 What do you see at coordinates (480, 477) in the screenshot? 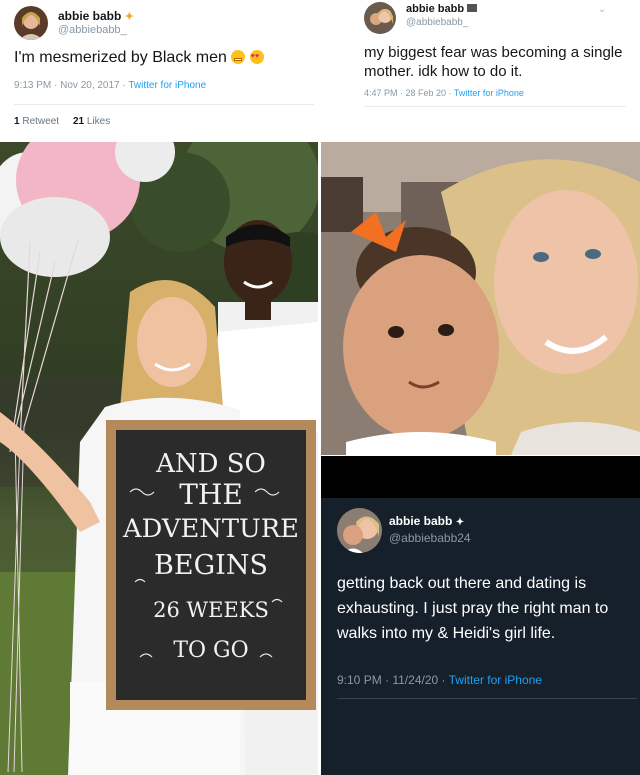
I see `top-bar` at bounding box center [480, 477].